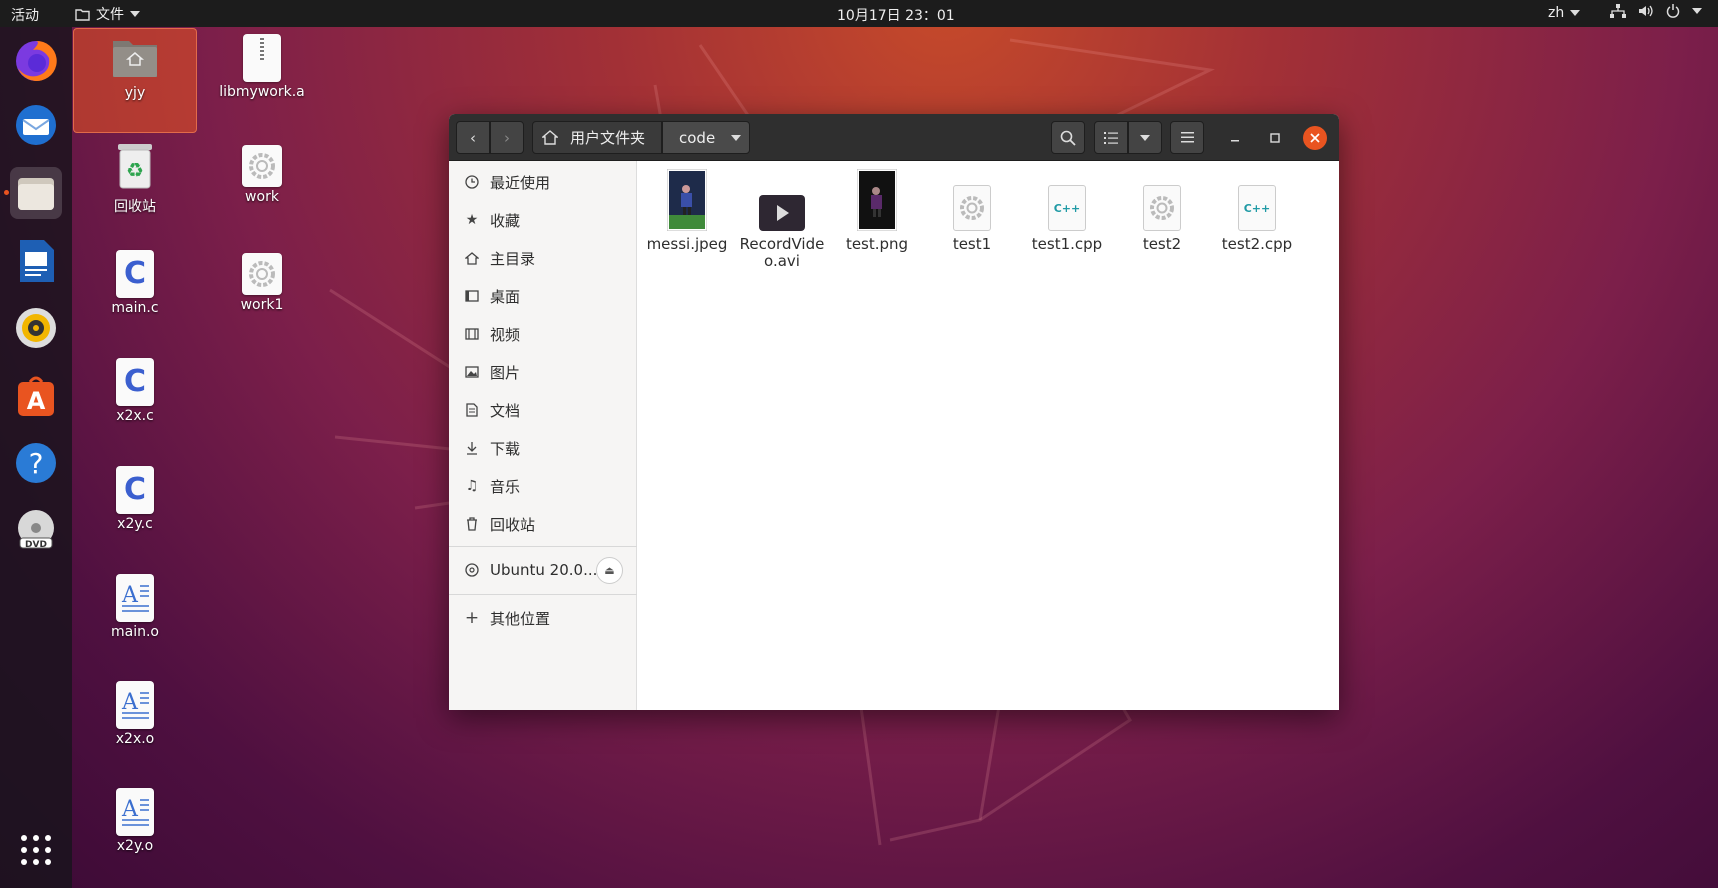  What do you see at coordinates (1068, 137) in the screenshot?
I see `search-button` at bounding box center [1068, 137].